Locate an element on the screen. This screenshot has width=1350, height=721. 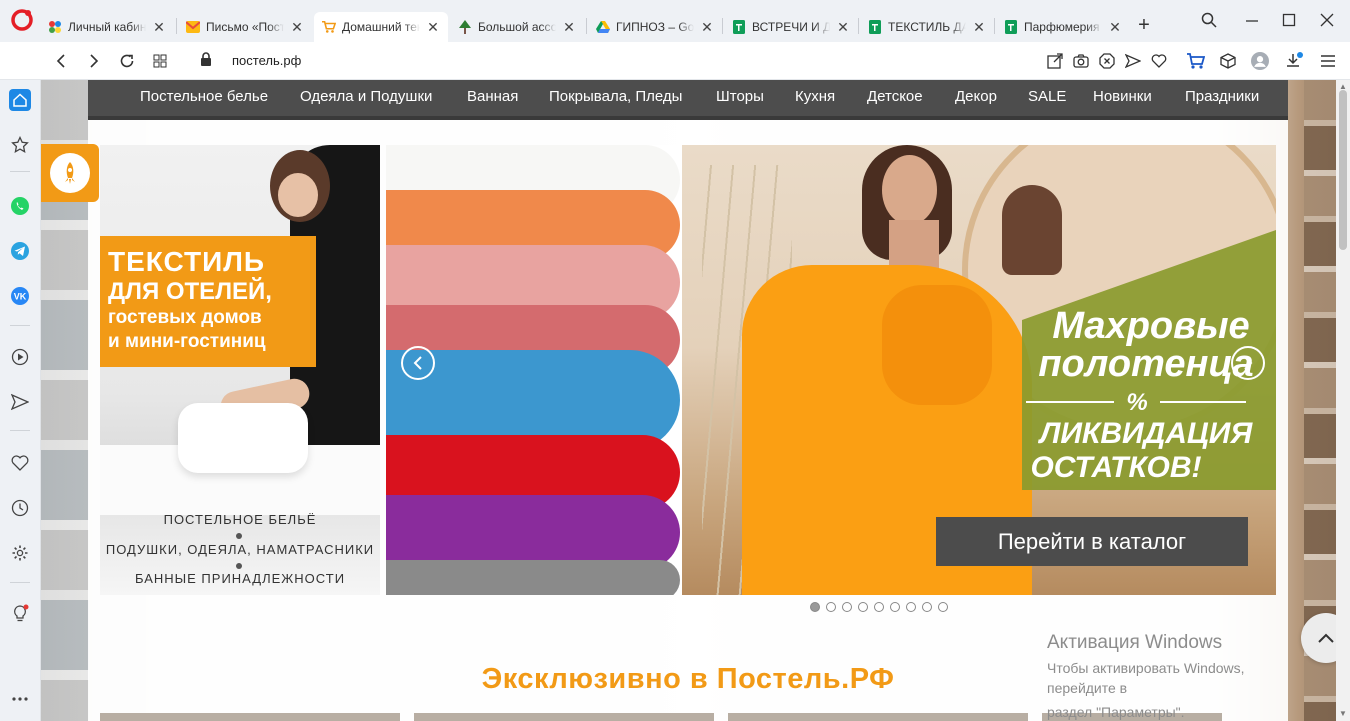
url-field: постель.рф is located at coordinates (266, 60).